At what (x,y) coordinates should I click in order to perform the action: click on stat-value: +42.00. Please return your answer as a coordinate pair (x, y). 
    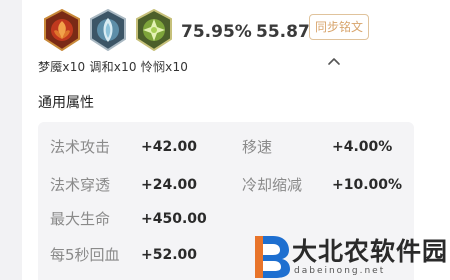
    Looking at the image, I should click on (169, 147).